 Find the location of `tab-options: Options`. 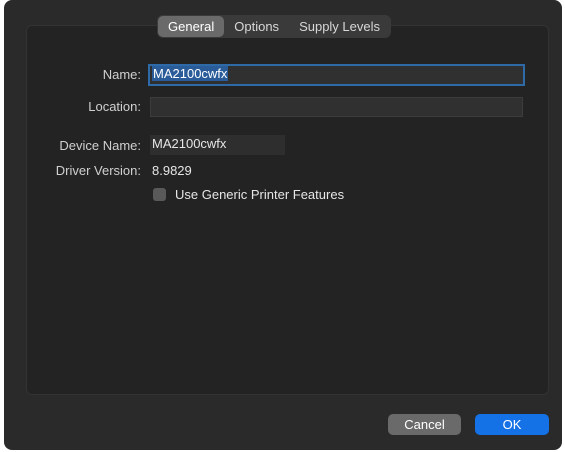

tab-options: Options is located at coordinates (256, 26).